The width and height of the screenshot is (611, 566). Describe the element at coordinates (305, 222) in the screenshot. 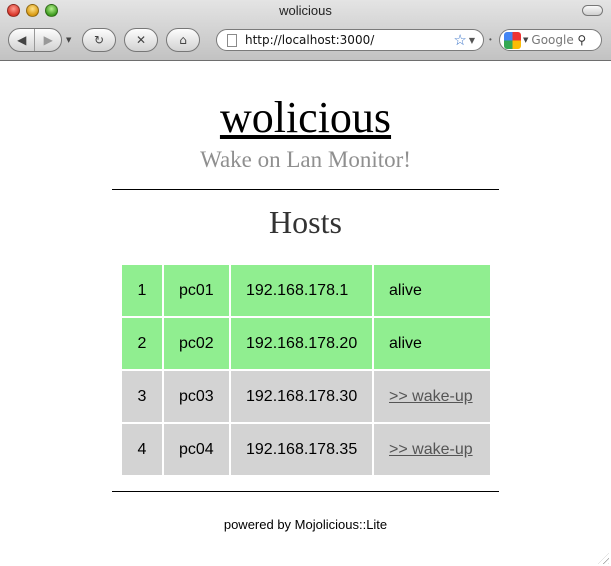

I see `section-title: Hosts` at that location.